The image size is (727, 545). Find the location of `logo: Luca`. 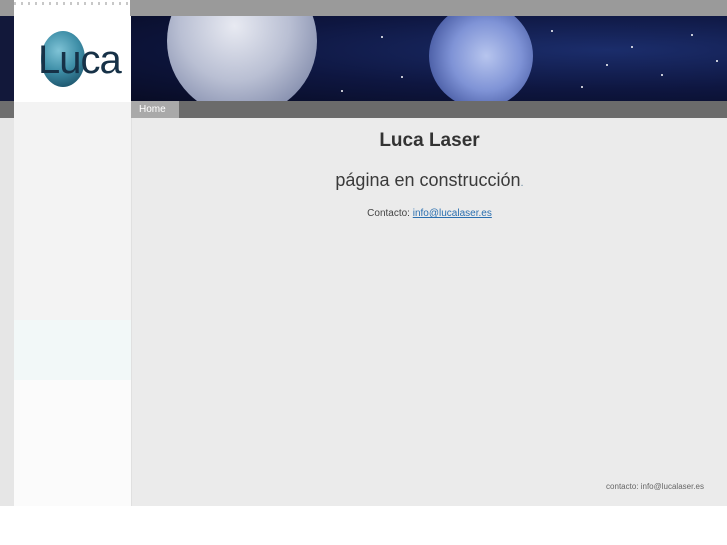

logo: Luca is located at coordinates (72, 59).